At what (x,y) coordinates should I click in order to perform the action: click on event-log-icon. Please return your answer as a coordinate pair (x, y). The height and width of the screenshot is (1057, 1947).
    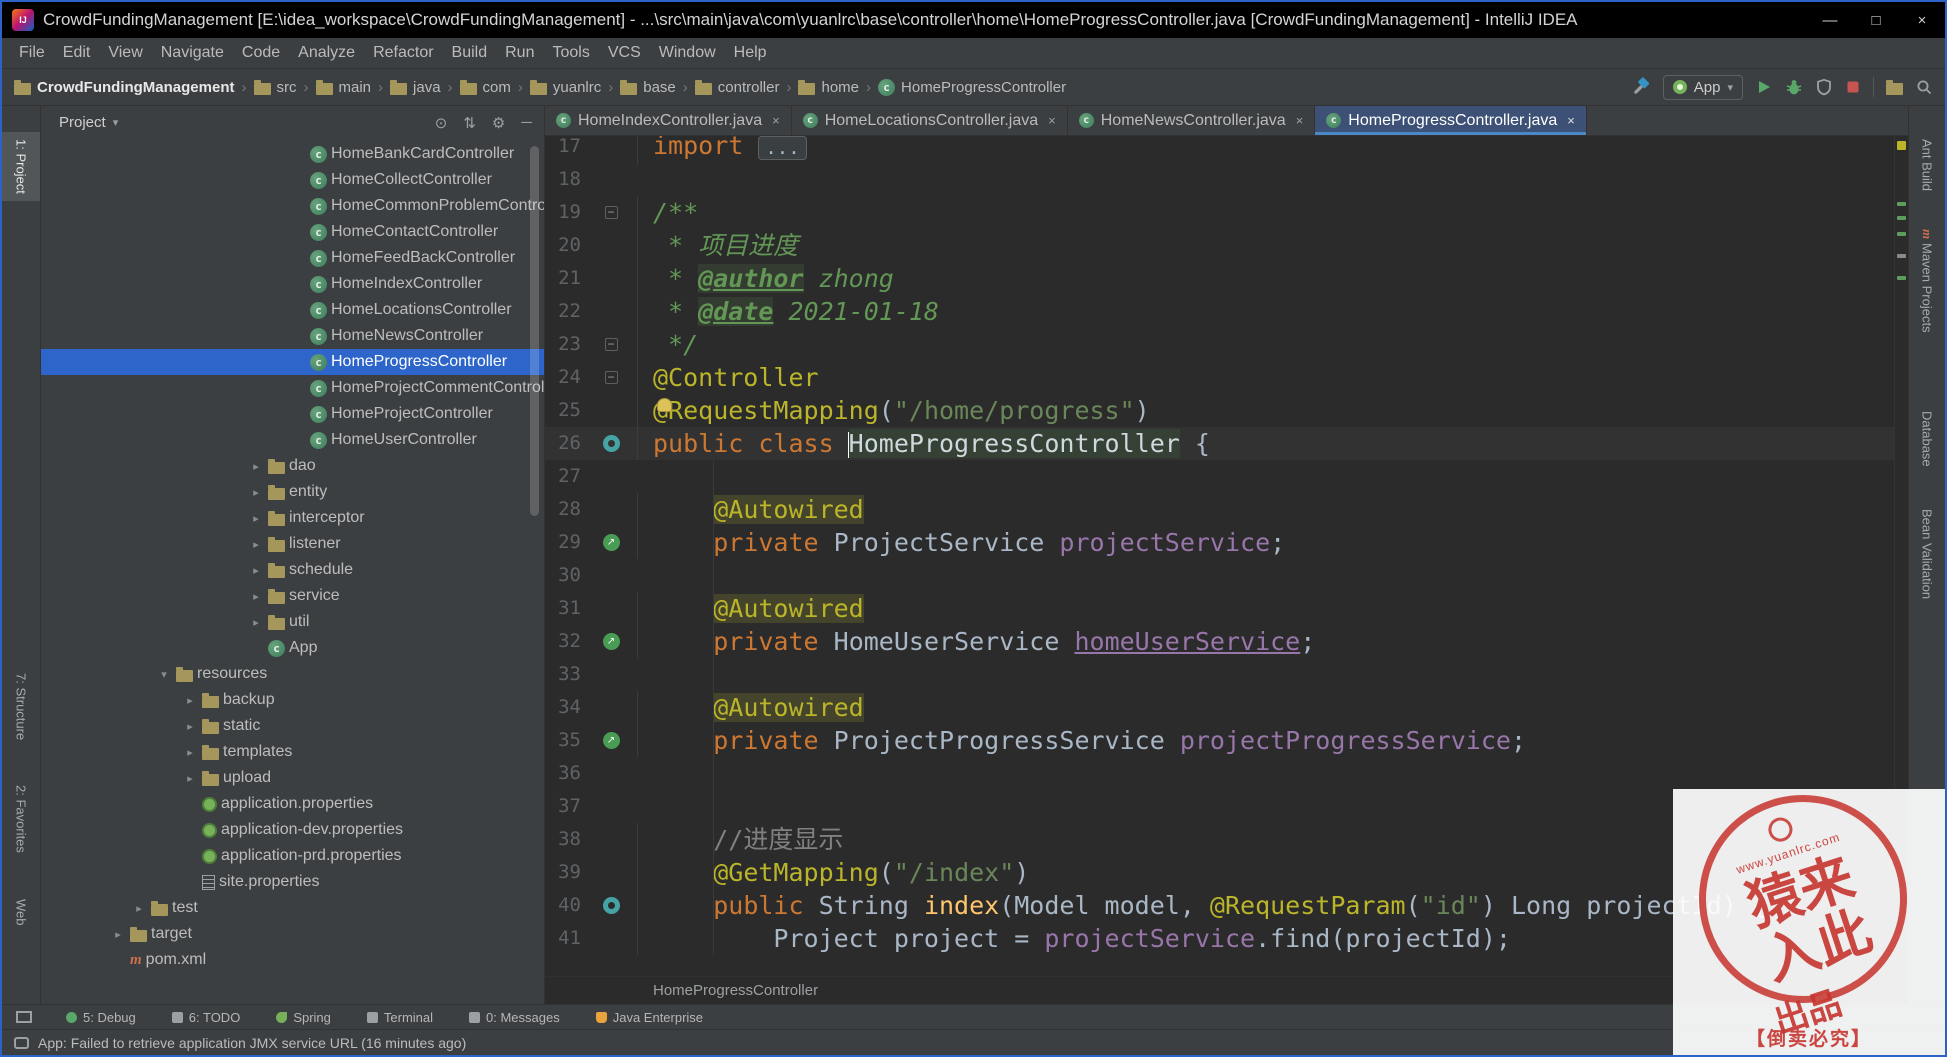
    Looking at the image, I should click on (21, 1042).